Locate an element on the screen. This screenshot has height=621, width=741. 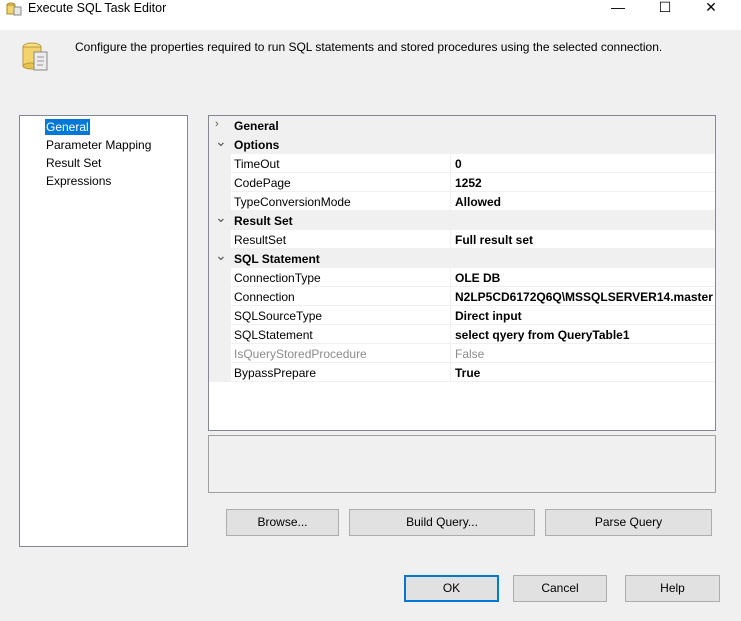
property-name: Options is located at coordinates (257, 145).